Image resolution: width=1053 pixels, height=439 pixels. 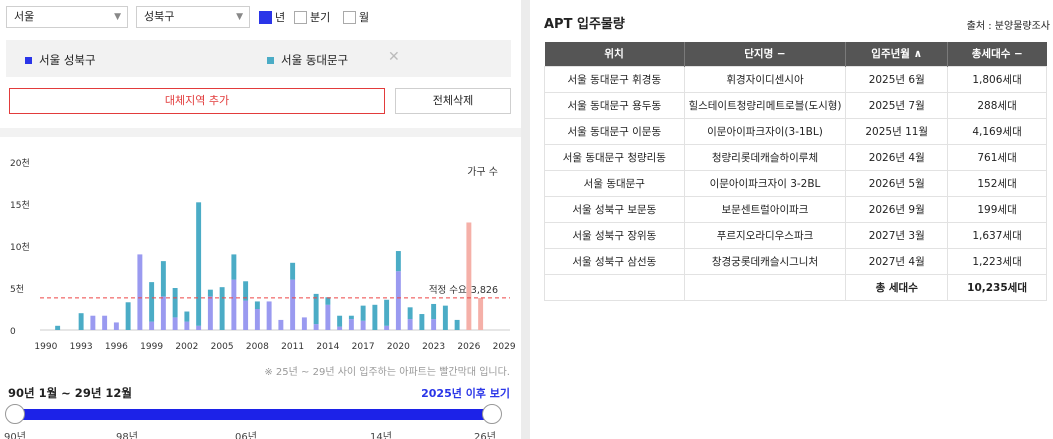 I want to click on period-quarter-label: 분기, so click(x=320, y=17).